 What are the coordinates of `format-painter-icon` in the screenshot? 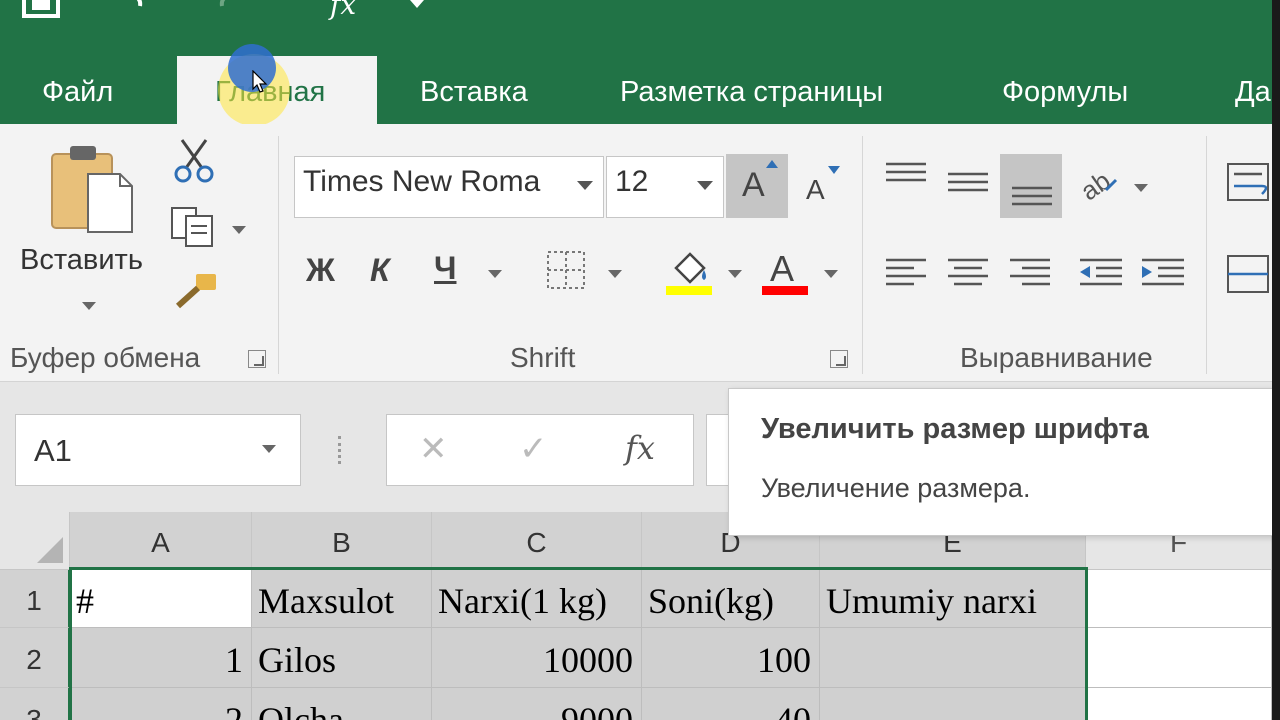 It's located at (196, 292).